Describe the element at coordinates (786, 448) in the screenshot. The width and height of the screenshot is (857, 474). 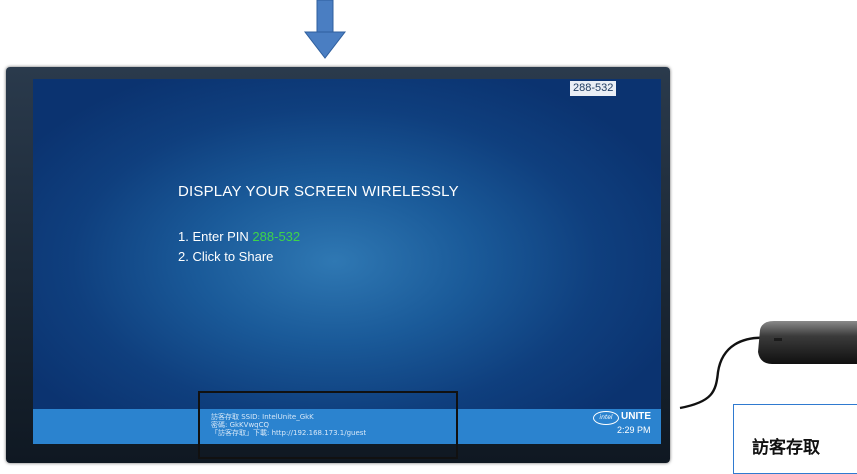
I see `callout-label: 訪客存取` at that location.